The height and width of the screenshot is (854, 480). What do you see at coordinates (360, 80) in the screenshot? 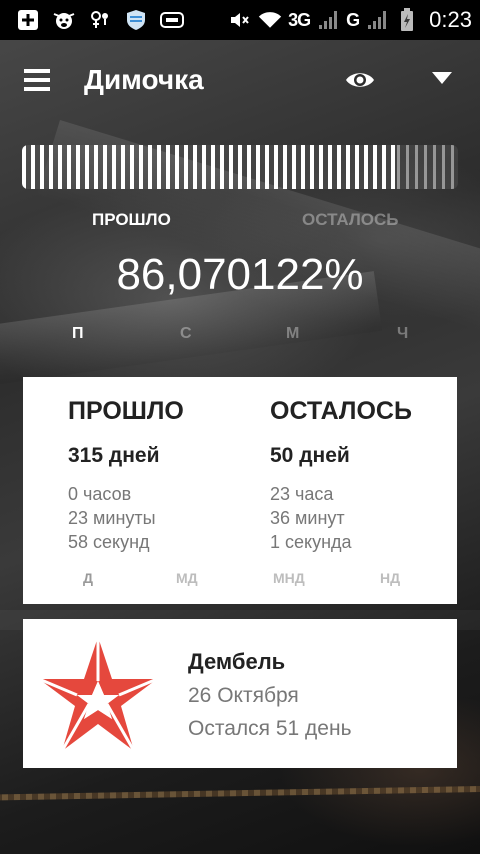
I see `eye-icon` at bounding box center [360, 80].